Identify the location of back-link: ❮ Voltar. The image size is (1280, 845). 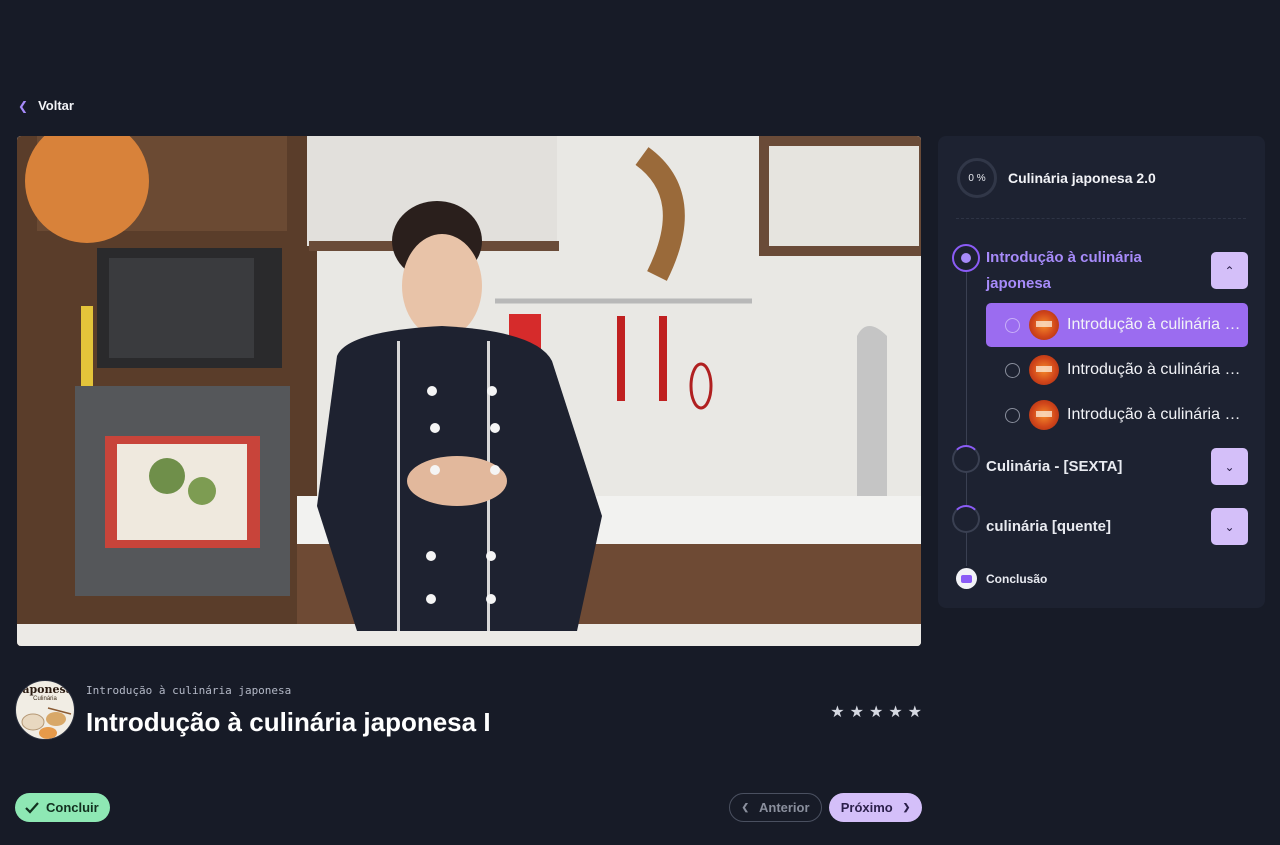
(46, 105).